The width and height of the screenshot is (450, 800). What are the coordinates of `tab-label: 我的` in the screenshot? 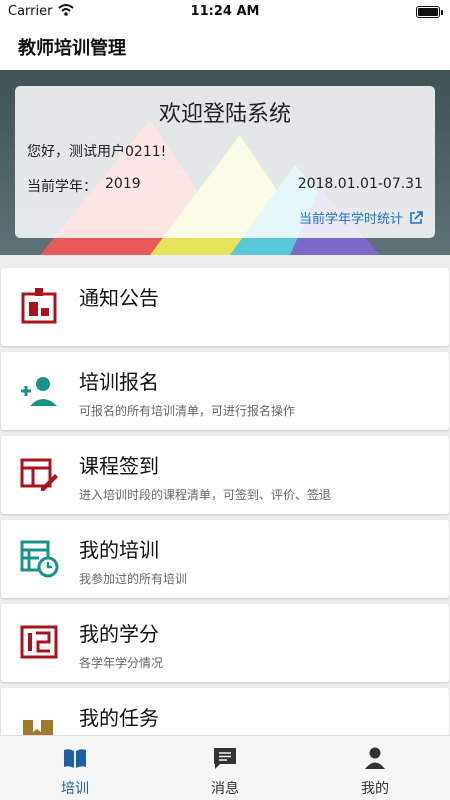 It's located at (375, 789).